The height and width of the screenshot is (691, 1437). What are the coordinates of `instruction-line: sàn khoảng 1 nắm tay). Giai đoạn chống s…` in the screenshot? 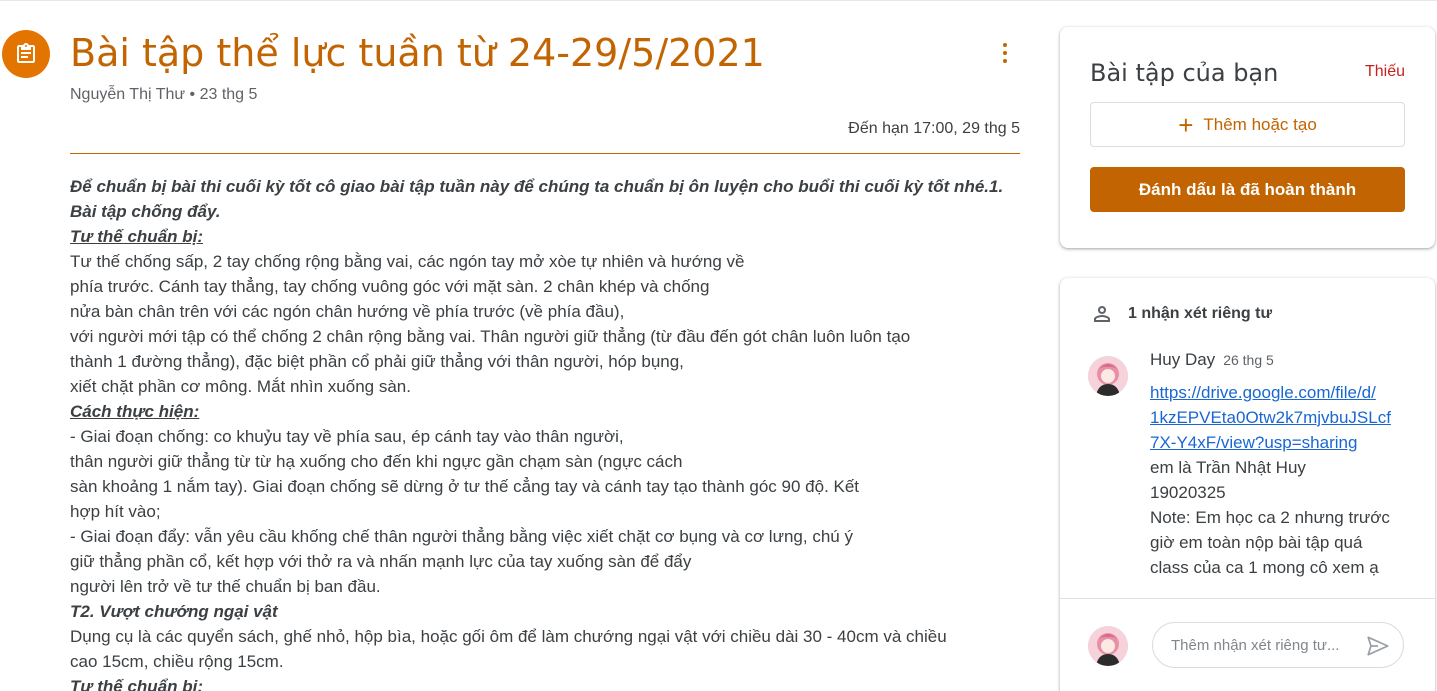 It's located at (465, 486).